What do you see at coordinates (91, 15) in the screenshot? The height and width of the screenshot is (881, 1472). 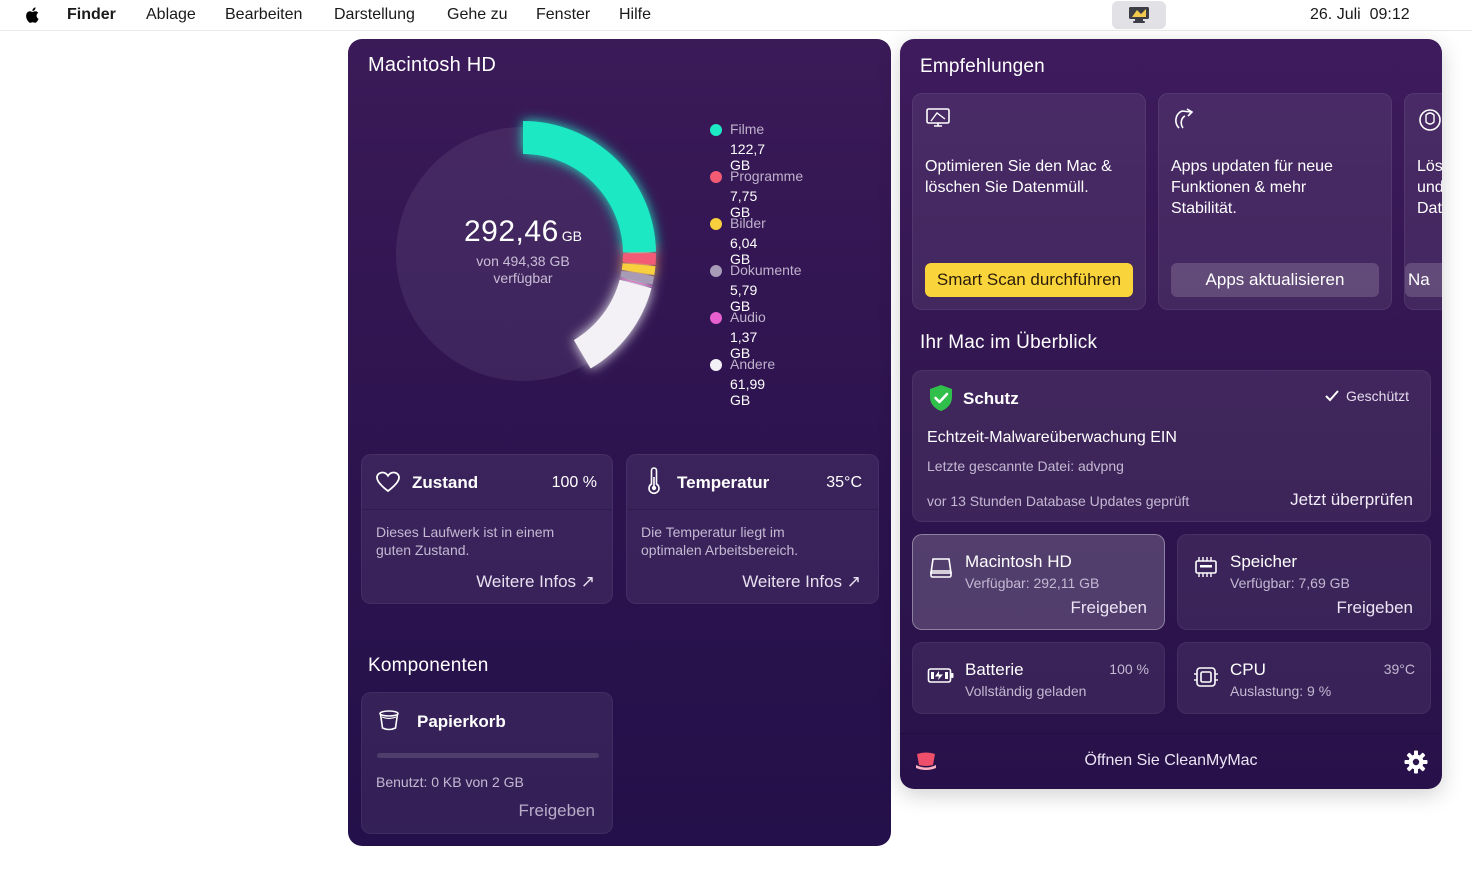 I see `menu-finder: Finder` at bounding box center [91, 15].